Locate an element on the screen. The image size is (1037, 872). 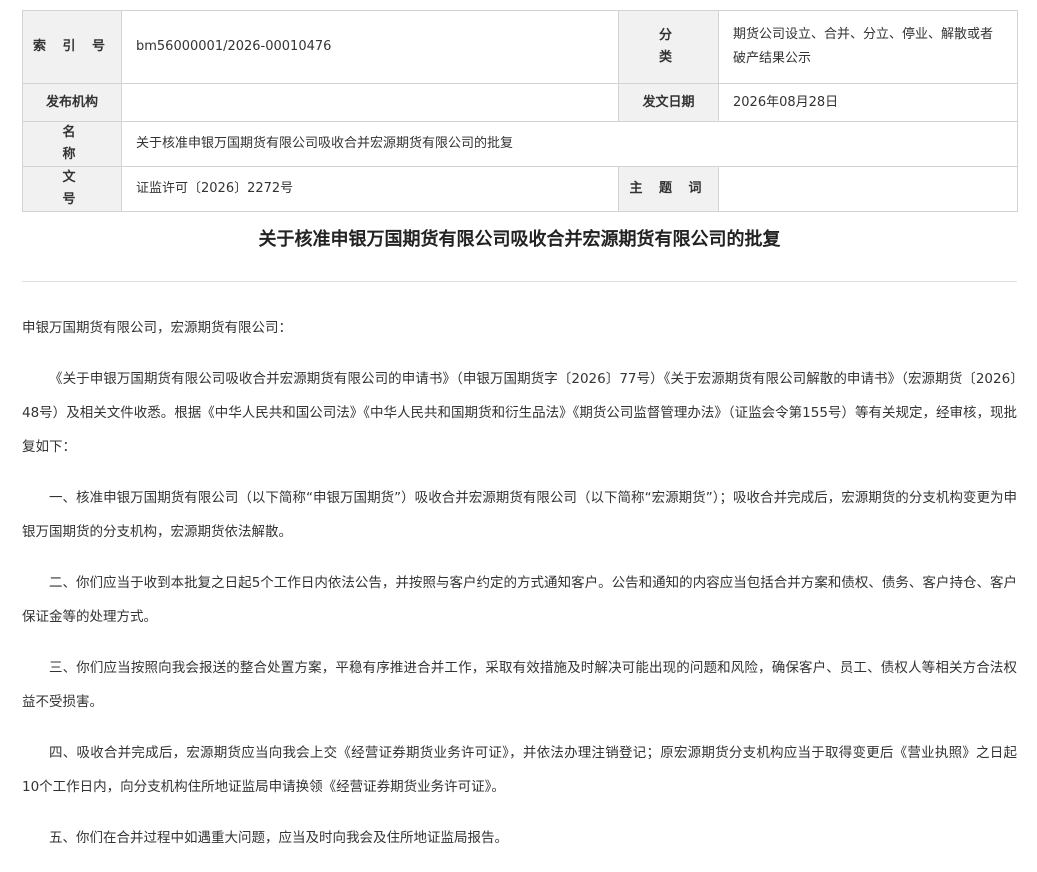
document-number-label: 文 号 is located at coordinates (72, 189).